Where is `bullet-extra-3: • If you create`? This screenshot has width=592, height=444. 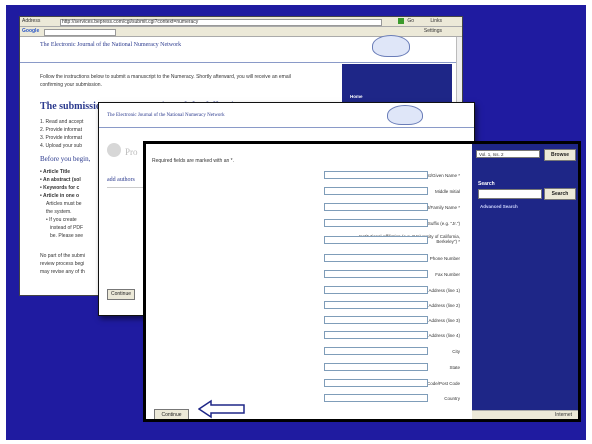
bullet-extra-3: • If you create is located at coordinates (61, 220).